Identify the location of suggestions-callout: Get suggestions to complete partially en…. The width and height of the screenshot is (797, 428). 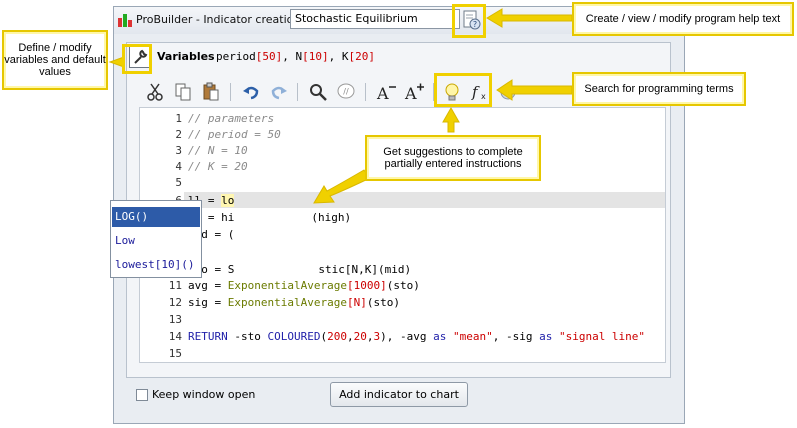
(453, 158).